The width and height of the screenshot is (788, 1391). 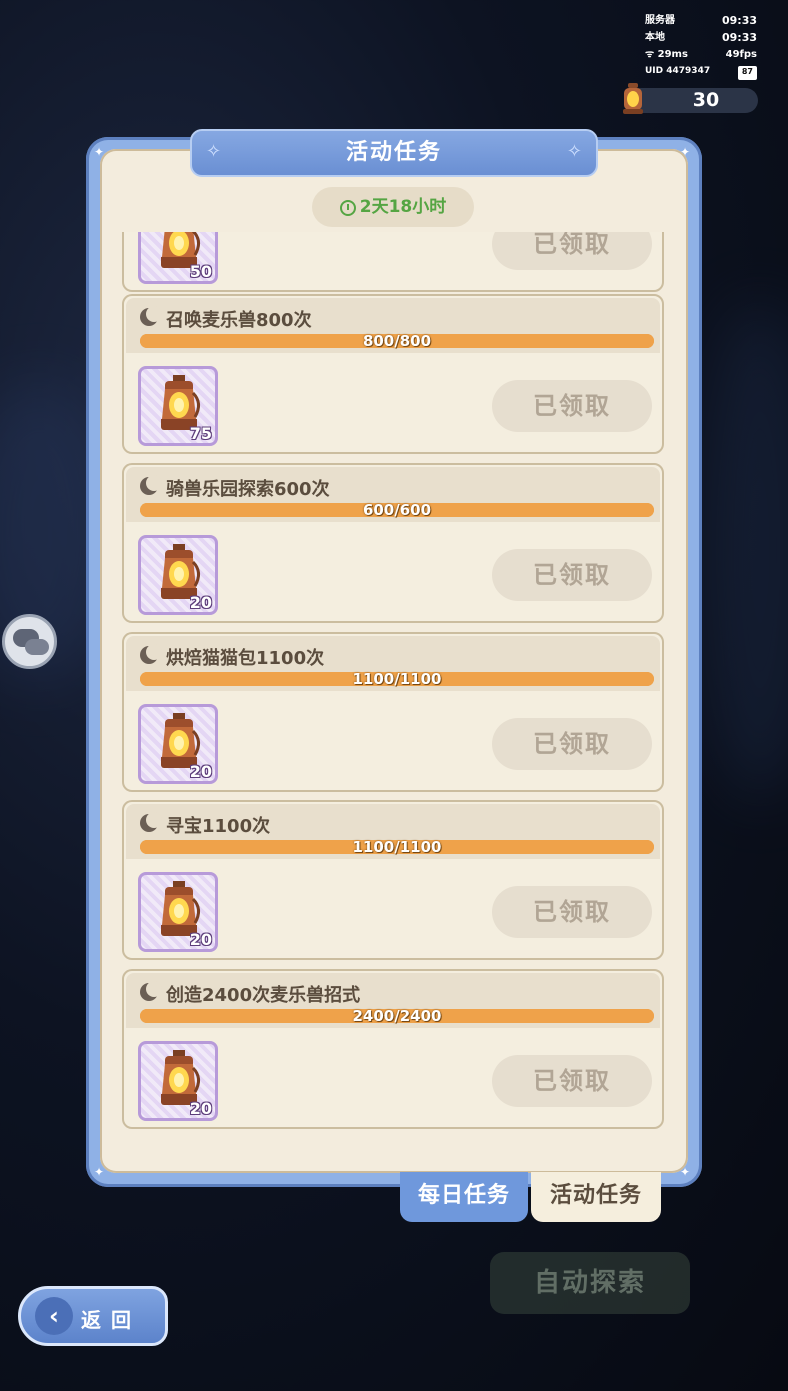 What do you see at coordinates (393, 325) in the screenshot?
I see `task-header: 召唤麦乐兽800次 800/800` at bounding box center [393, 325].